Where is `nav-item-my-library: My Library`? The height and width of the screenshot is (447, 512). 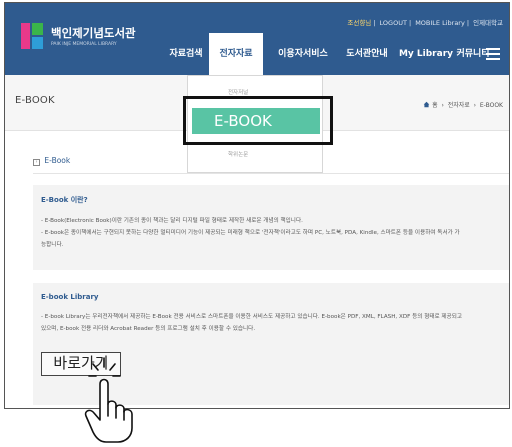
nav-item-my-library: My Library is located at coordinates (426, 54).